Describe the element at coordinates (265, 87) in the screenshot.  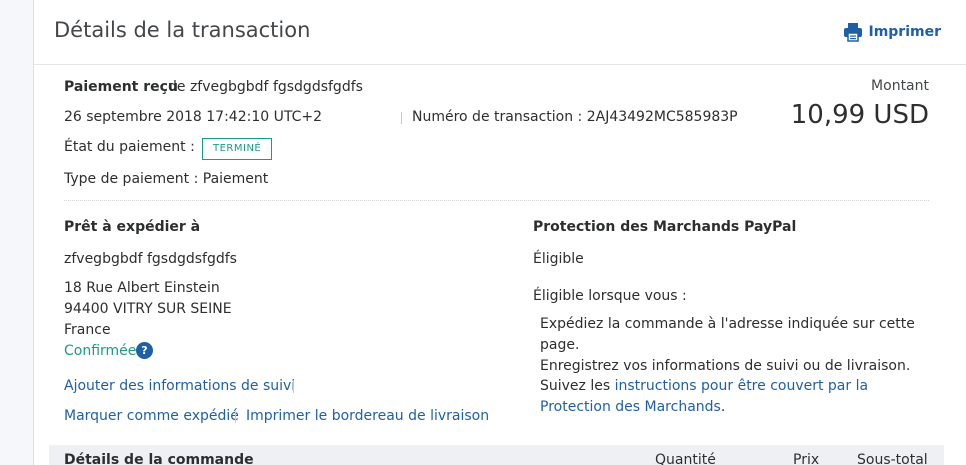
I see `payment-sender: de zfvegbgbdf fgsdgdsfgdfs` at that location.